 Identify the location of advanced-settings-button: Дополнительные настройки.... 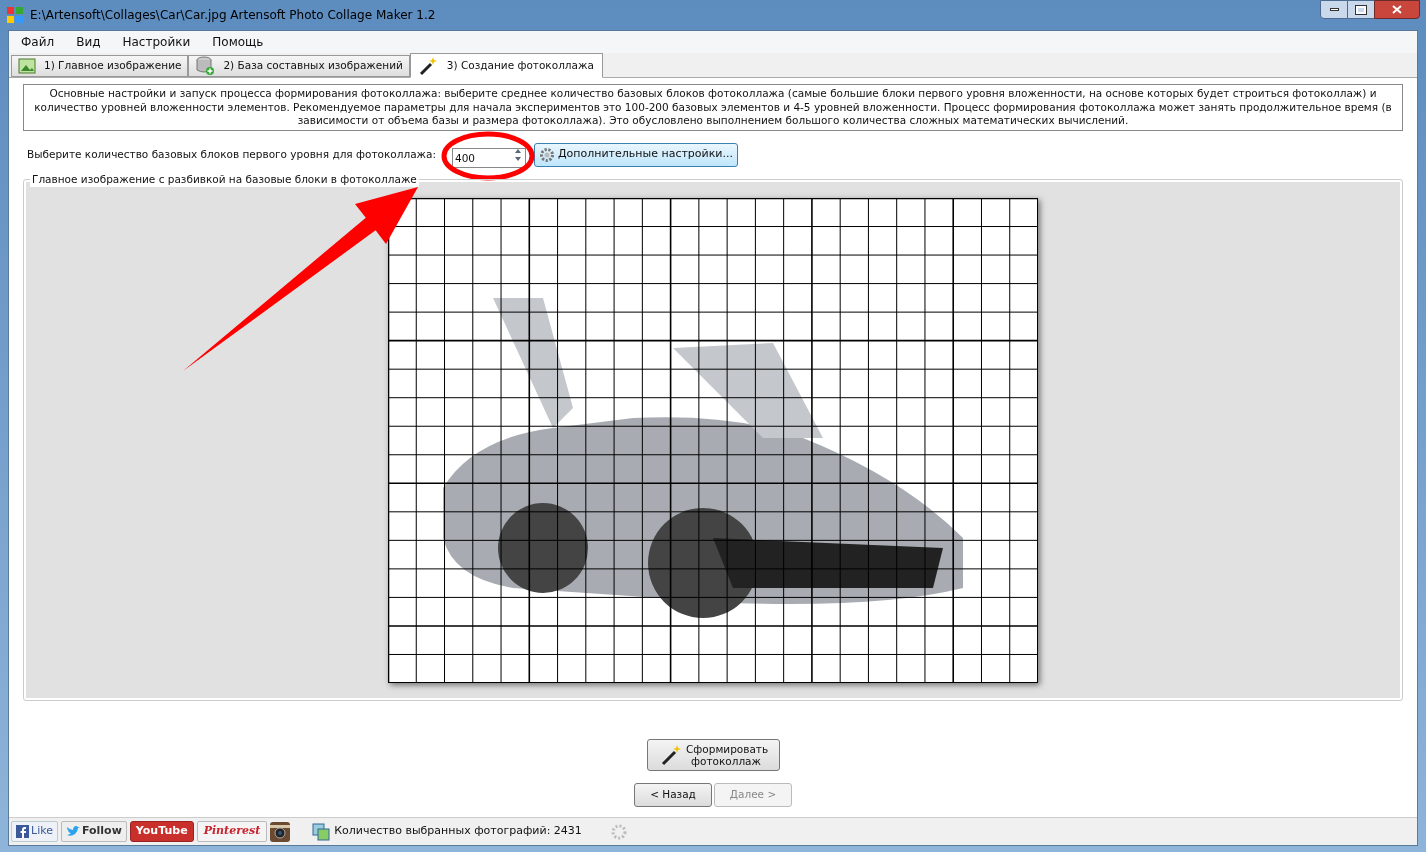
(636, 154).